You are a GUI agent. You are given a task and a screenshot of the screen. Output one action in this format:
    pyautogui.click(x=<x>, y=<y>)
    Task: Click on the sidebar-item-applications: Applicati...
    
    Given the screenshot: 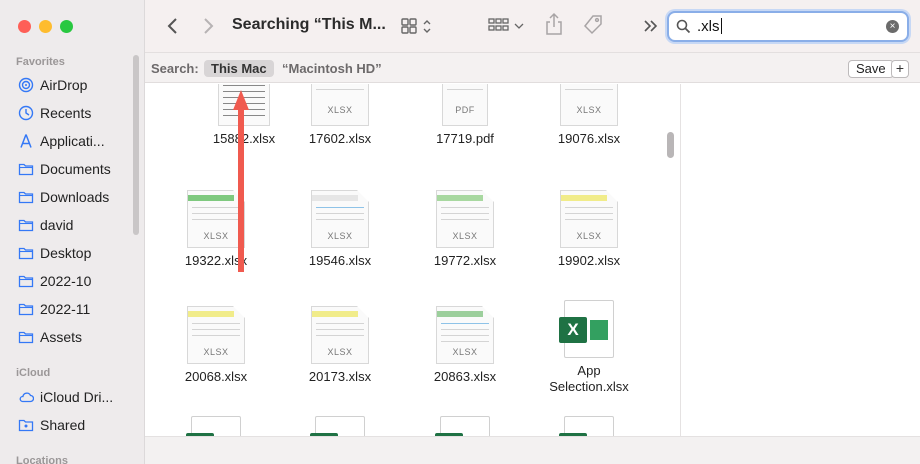 What is the action you would take?
    pyautogui.click(x=61, y=141)
    